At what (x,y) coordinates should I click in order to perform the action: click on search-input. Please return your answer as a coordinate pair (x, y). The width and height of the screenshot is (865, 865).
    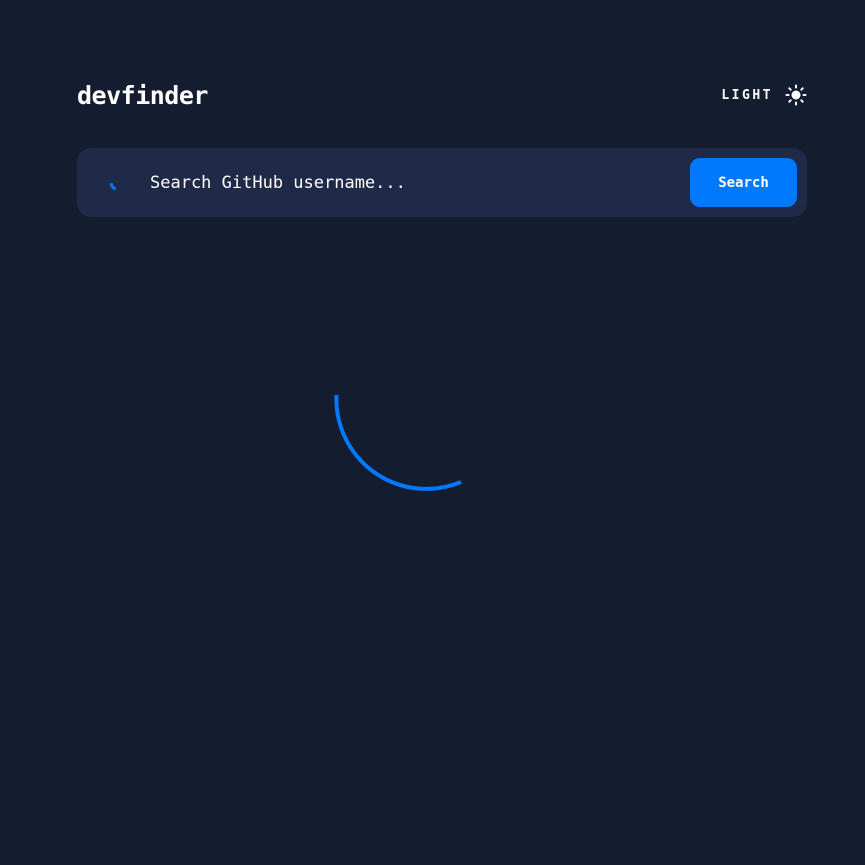
    Looking at the image, I should click on (410, 183).